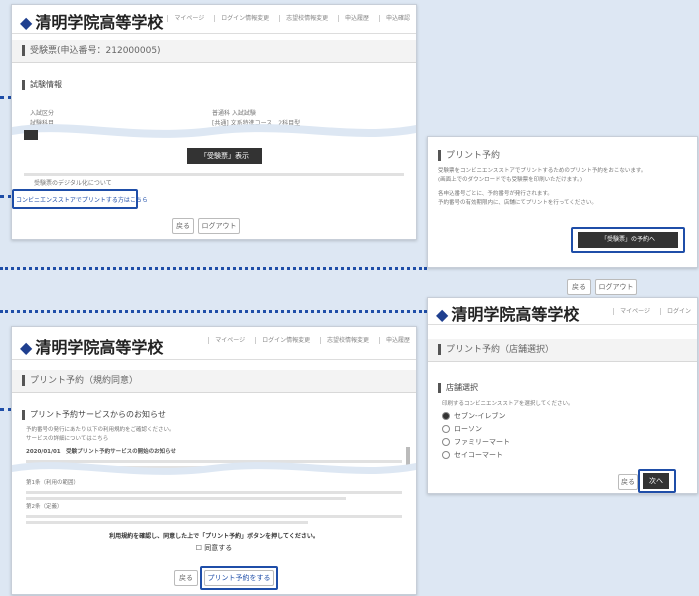  Describe the element at coordinates (242, 18) in the screenshot. I see `nav-login-change: ログイン情報変更` at that location.